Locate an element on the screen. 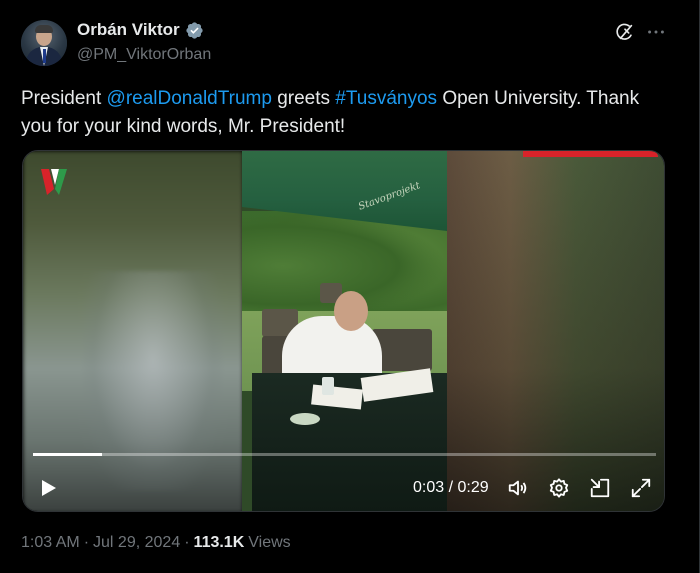 Image resolution: width=700 pixels, height=573 pixels. display-name: Orbán Viktor is located at coordinates (128, 30).